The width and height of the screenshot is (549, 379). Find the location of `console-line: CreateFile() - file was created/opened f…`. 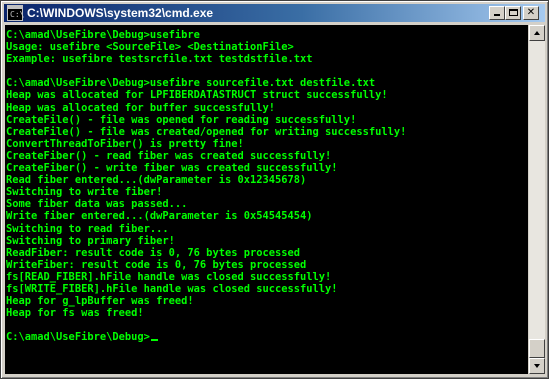

console-line: CreateFile() - file was created/opened f… is located at coordinates (206, 131).